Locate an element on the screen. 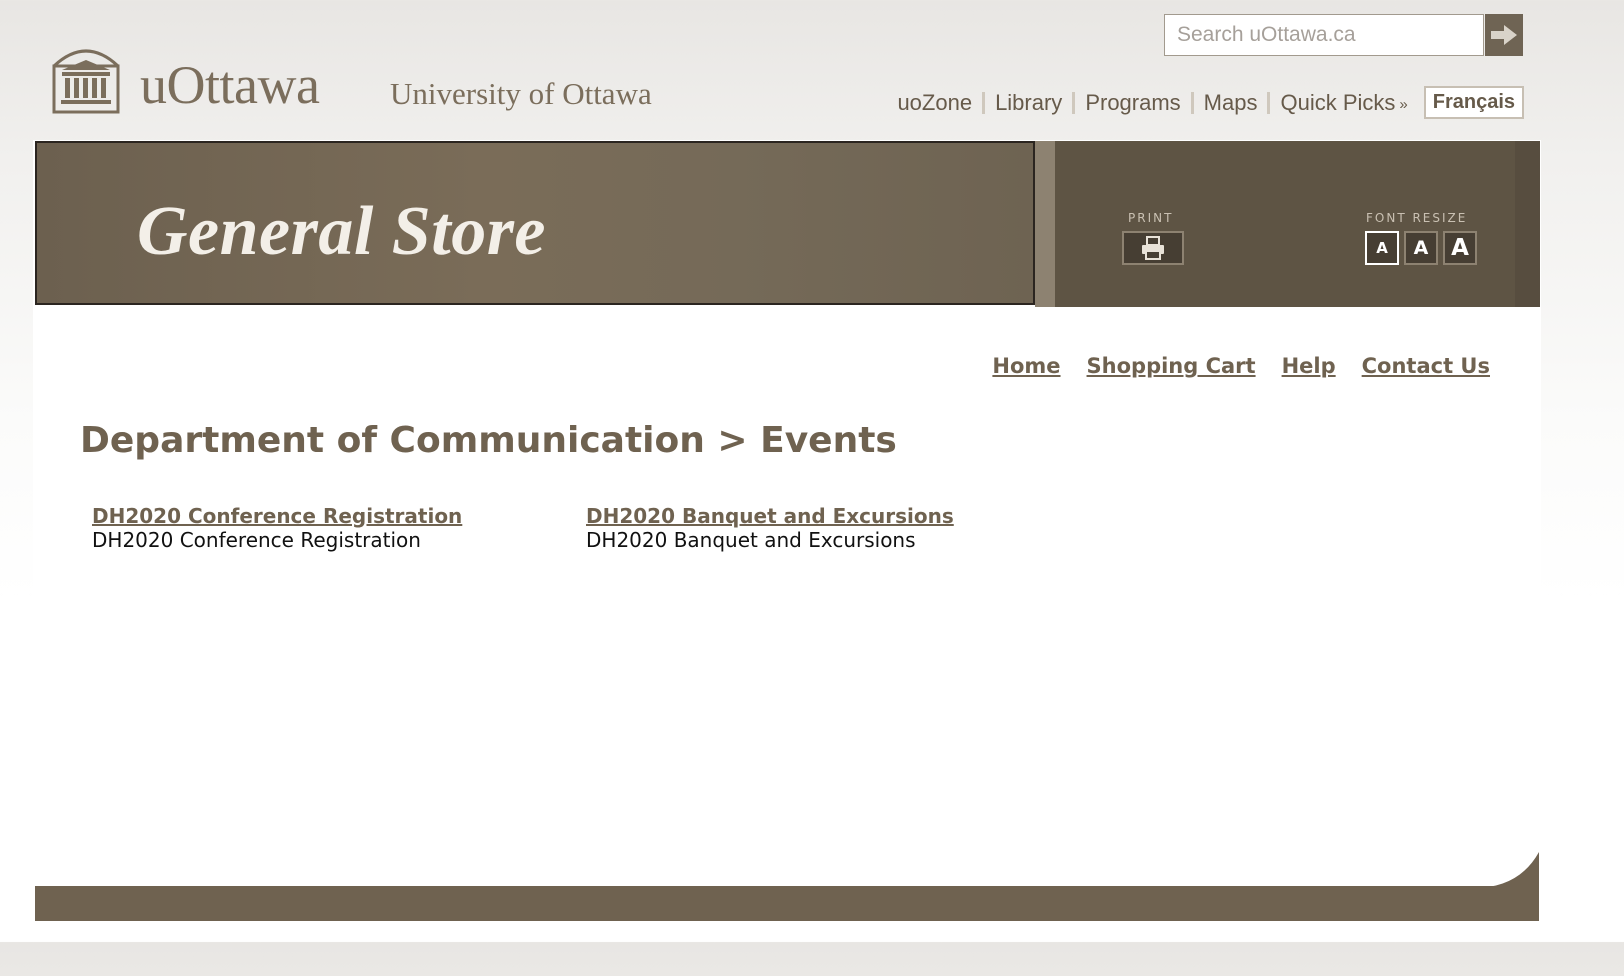  store-navigation: Home Shopping Cart Help Contact Us is located at coordinates (1241, 366).